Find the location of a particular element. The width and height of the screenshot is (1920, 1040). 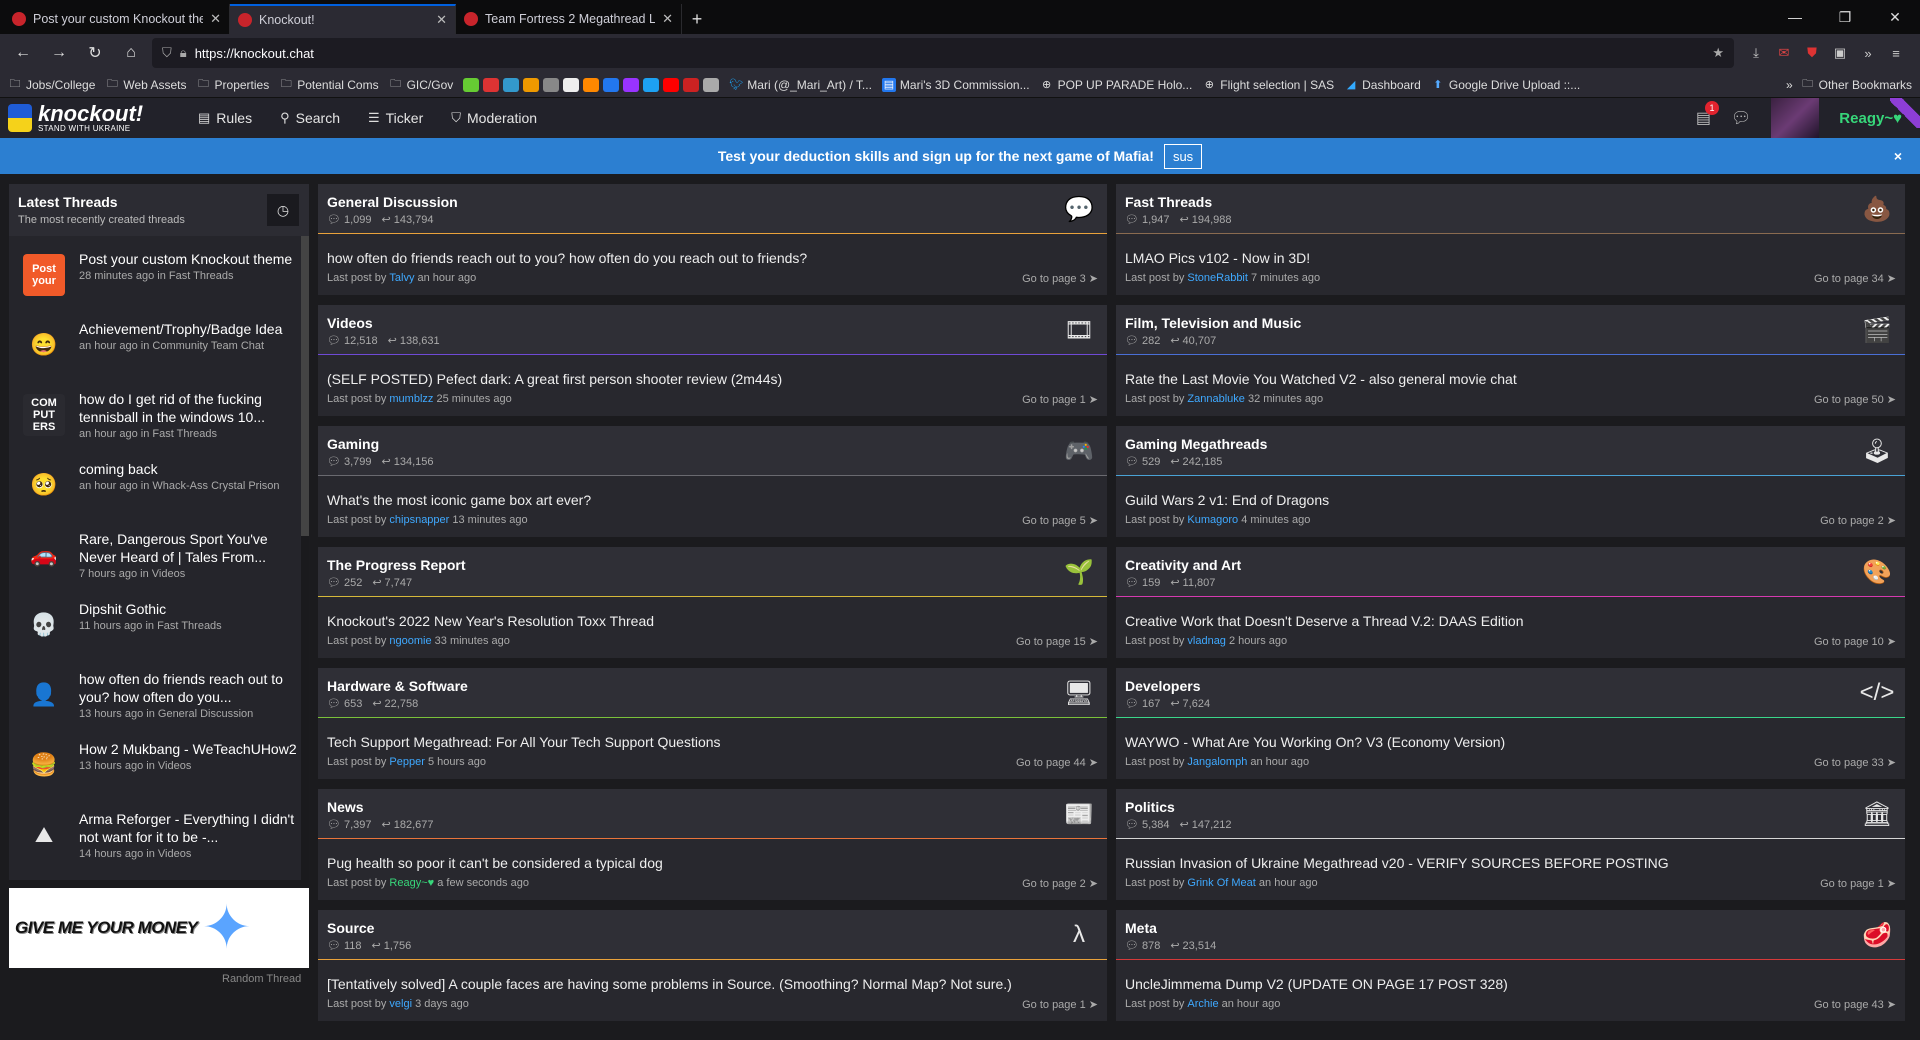

bookmark-dashboard: ◢ Dashboard is located at coordinates (1382, 85).